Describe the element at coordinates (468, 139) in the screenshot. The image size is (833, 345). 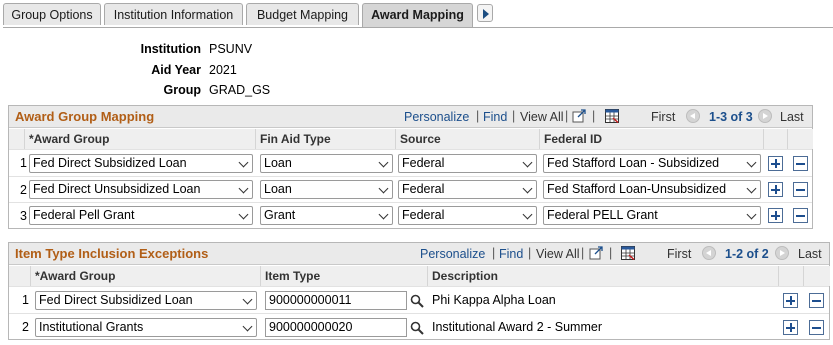
I see `col-header-source: Source` at that location.